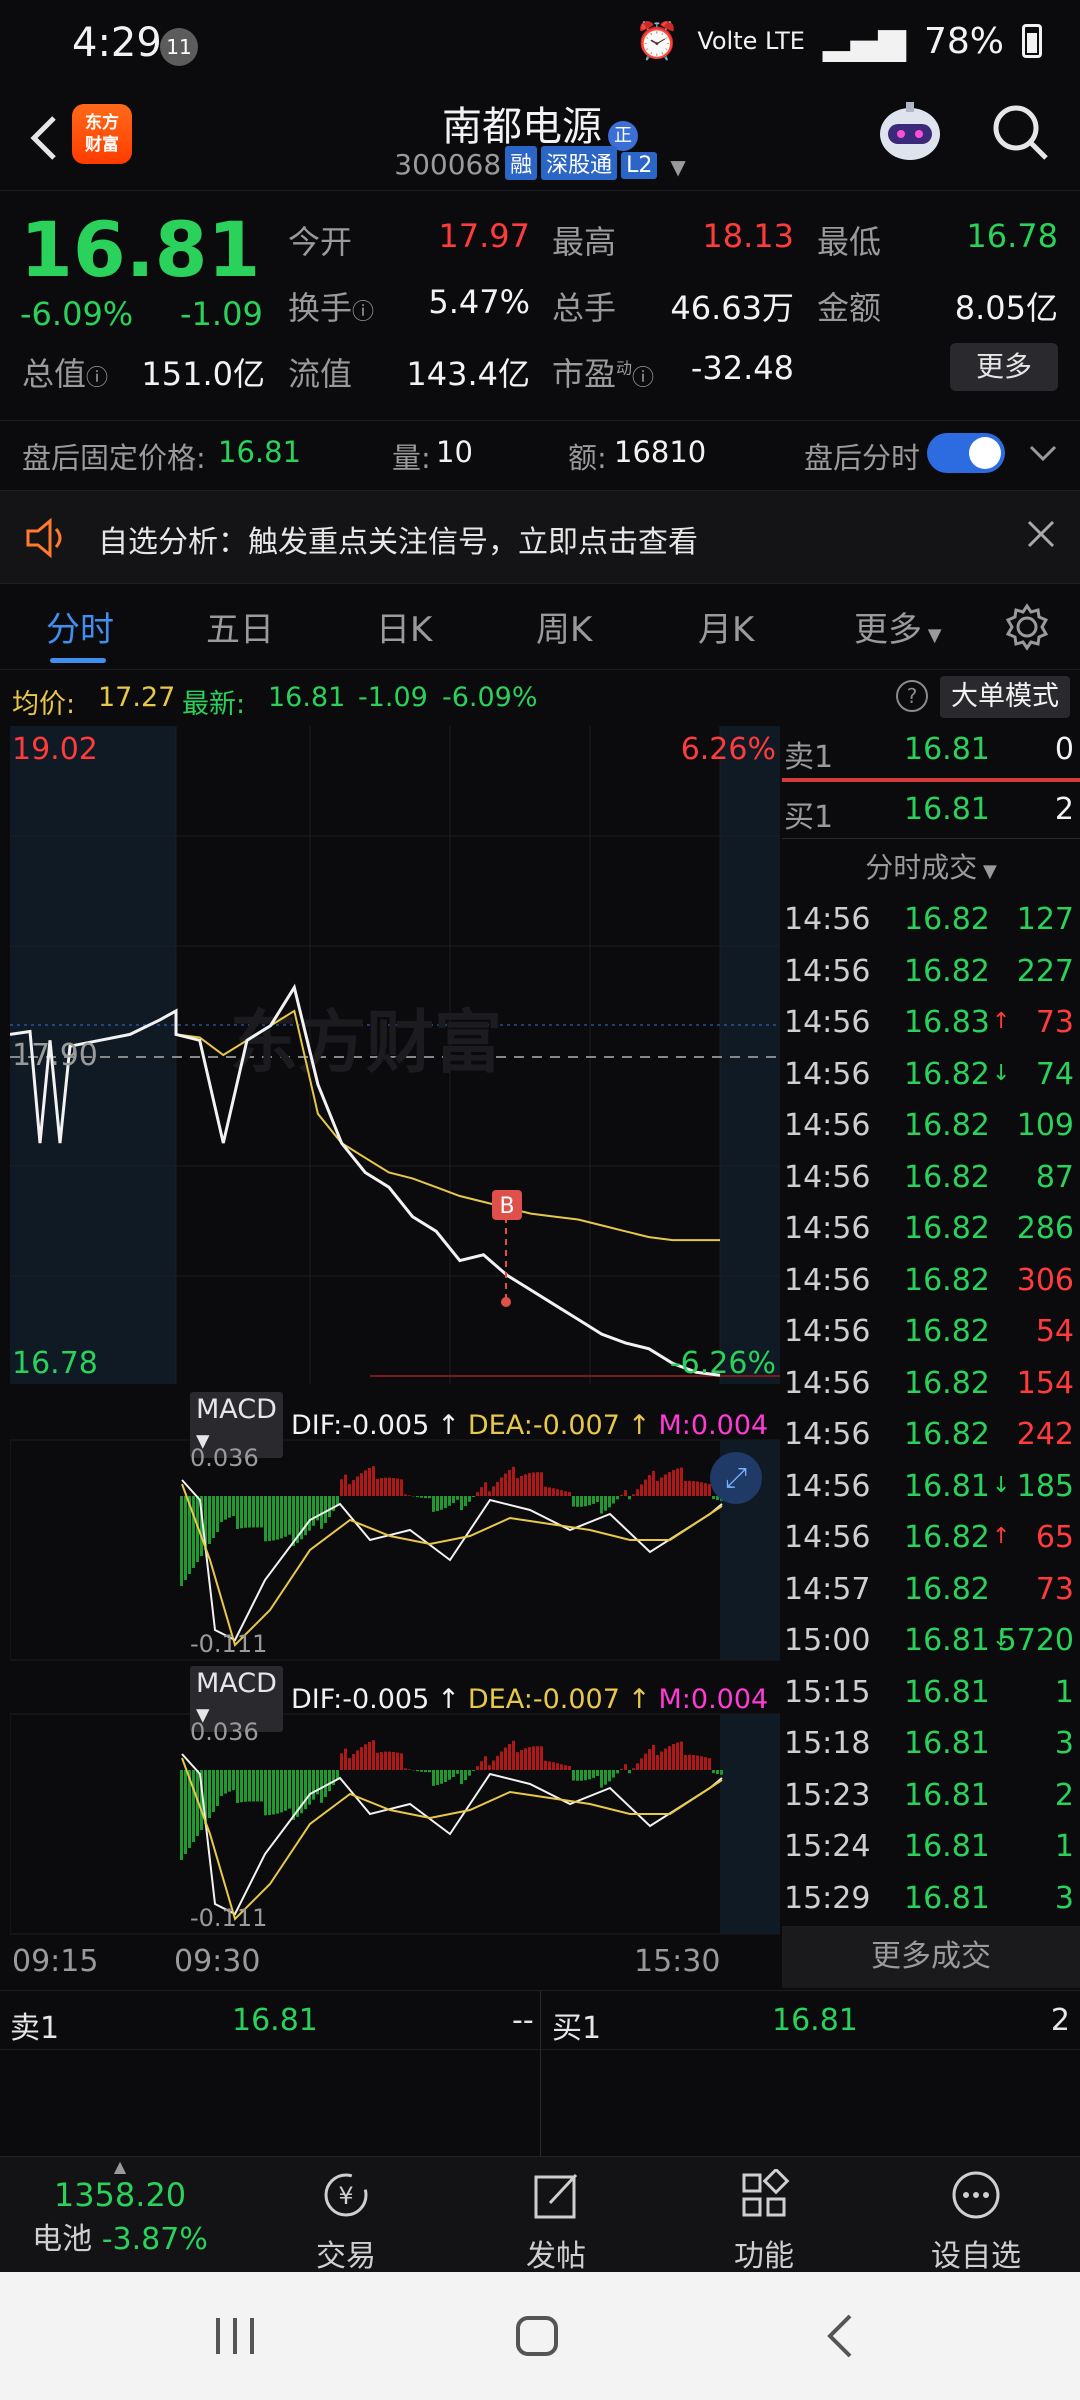  What do you see at coordinates (1006, 308) in the screenshot?
I see `amount-value: 8.05亿` at bounding box center [1006, 308].